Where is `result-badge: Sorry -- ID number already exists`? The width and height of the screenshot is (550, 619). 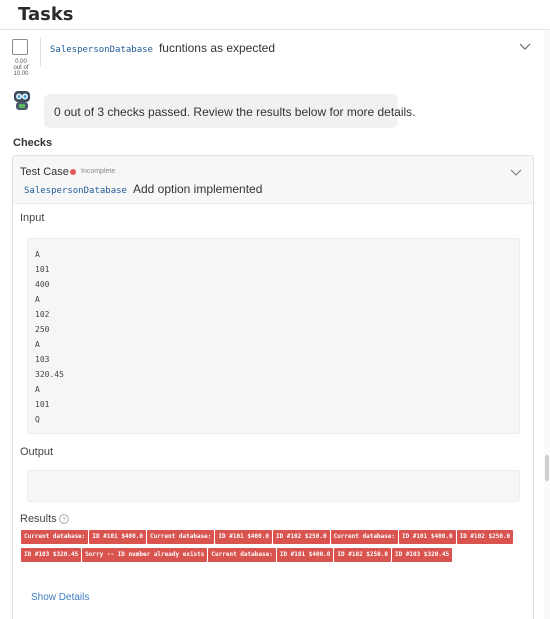
result-badge: Sorry -- ID number already exists is located at coordinates (145, 555).